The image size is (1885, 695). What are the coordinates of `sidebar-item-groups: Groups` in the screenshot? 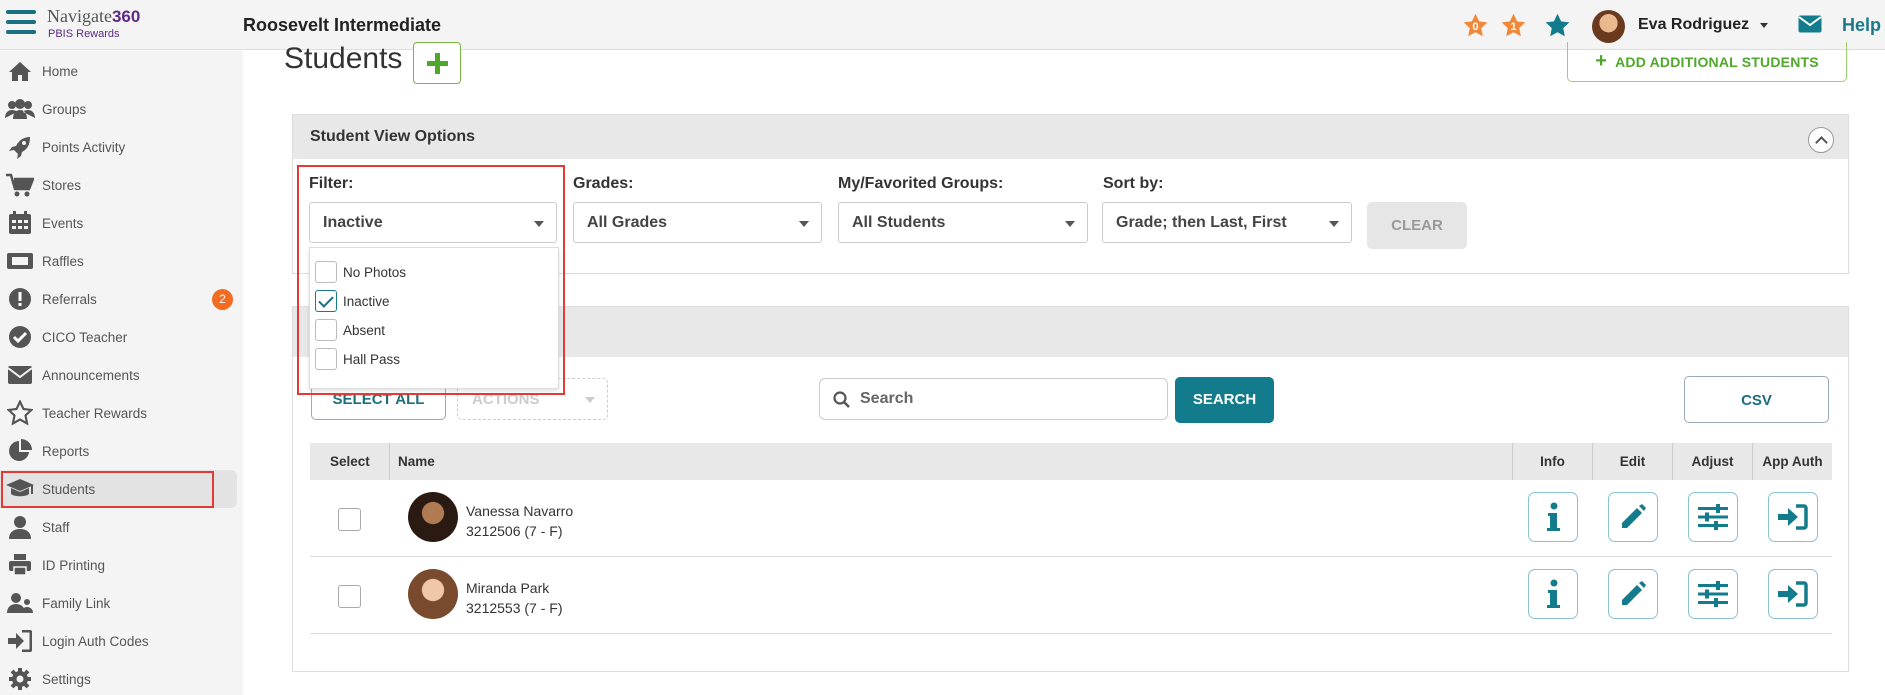 It's located at (118, 109).